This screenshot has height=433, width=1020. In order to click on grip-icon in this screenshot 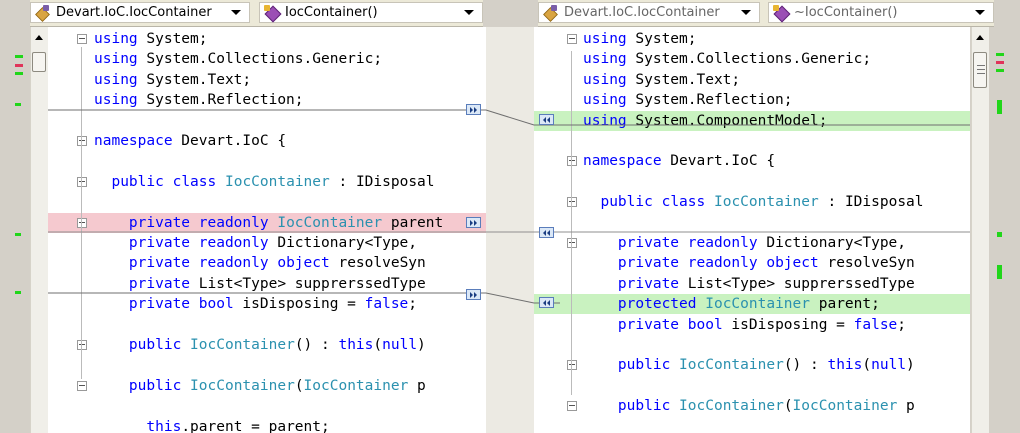, I will do `click(981, 65)`.